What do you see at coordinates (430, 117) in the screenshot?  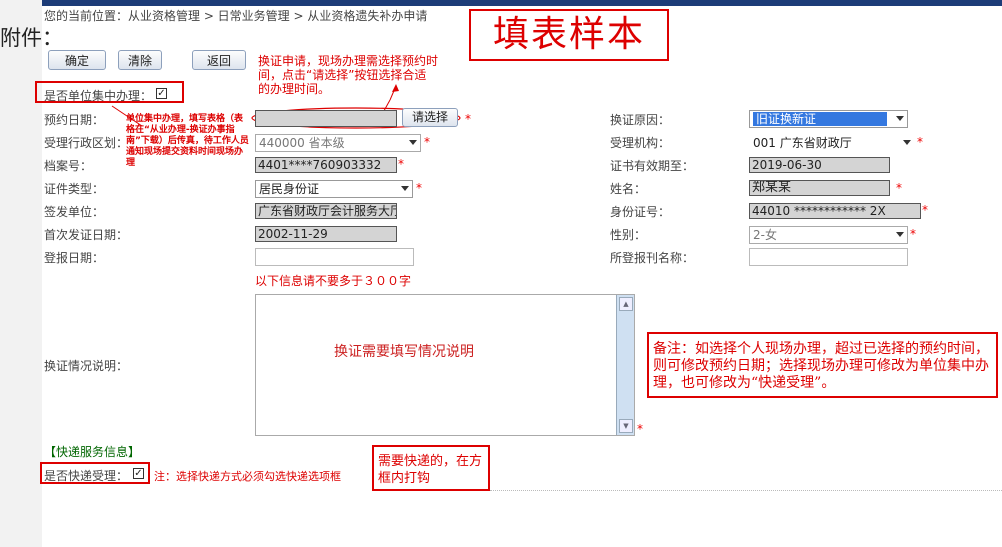 I see `choose-appt-button: 请选择` at bounding box center [430, 117].